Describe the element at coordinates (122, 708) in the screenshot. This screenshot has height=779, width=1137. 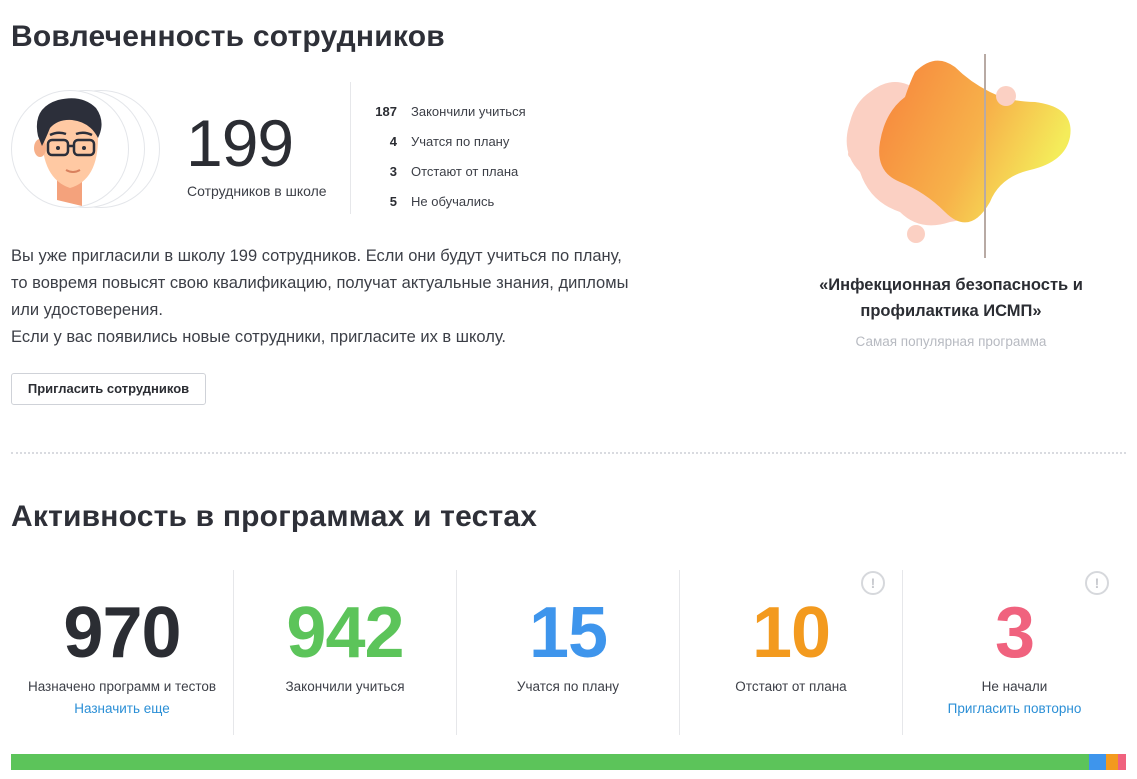
I see `assign-more-link: Назначить еще` at that location.